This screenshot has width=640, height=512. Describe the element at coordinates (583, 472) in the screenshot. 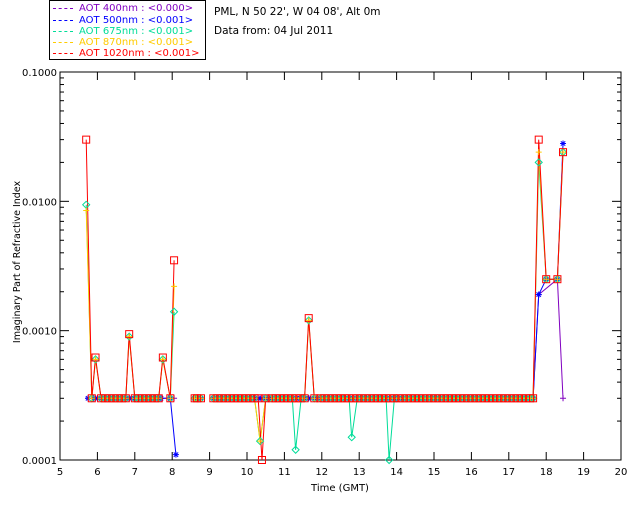

I see `x-tick-label: 19` at that location.